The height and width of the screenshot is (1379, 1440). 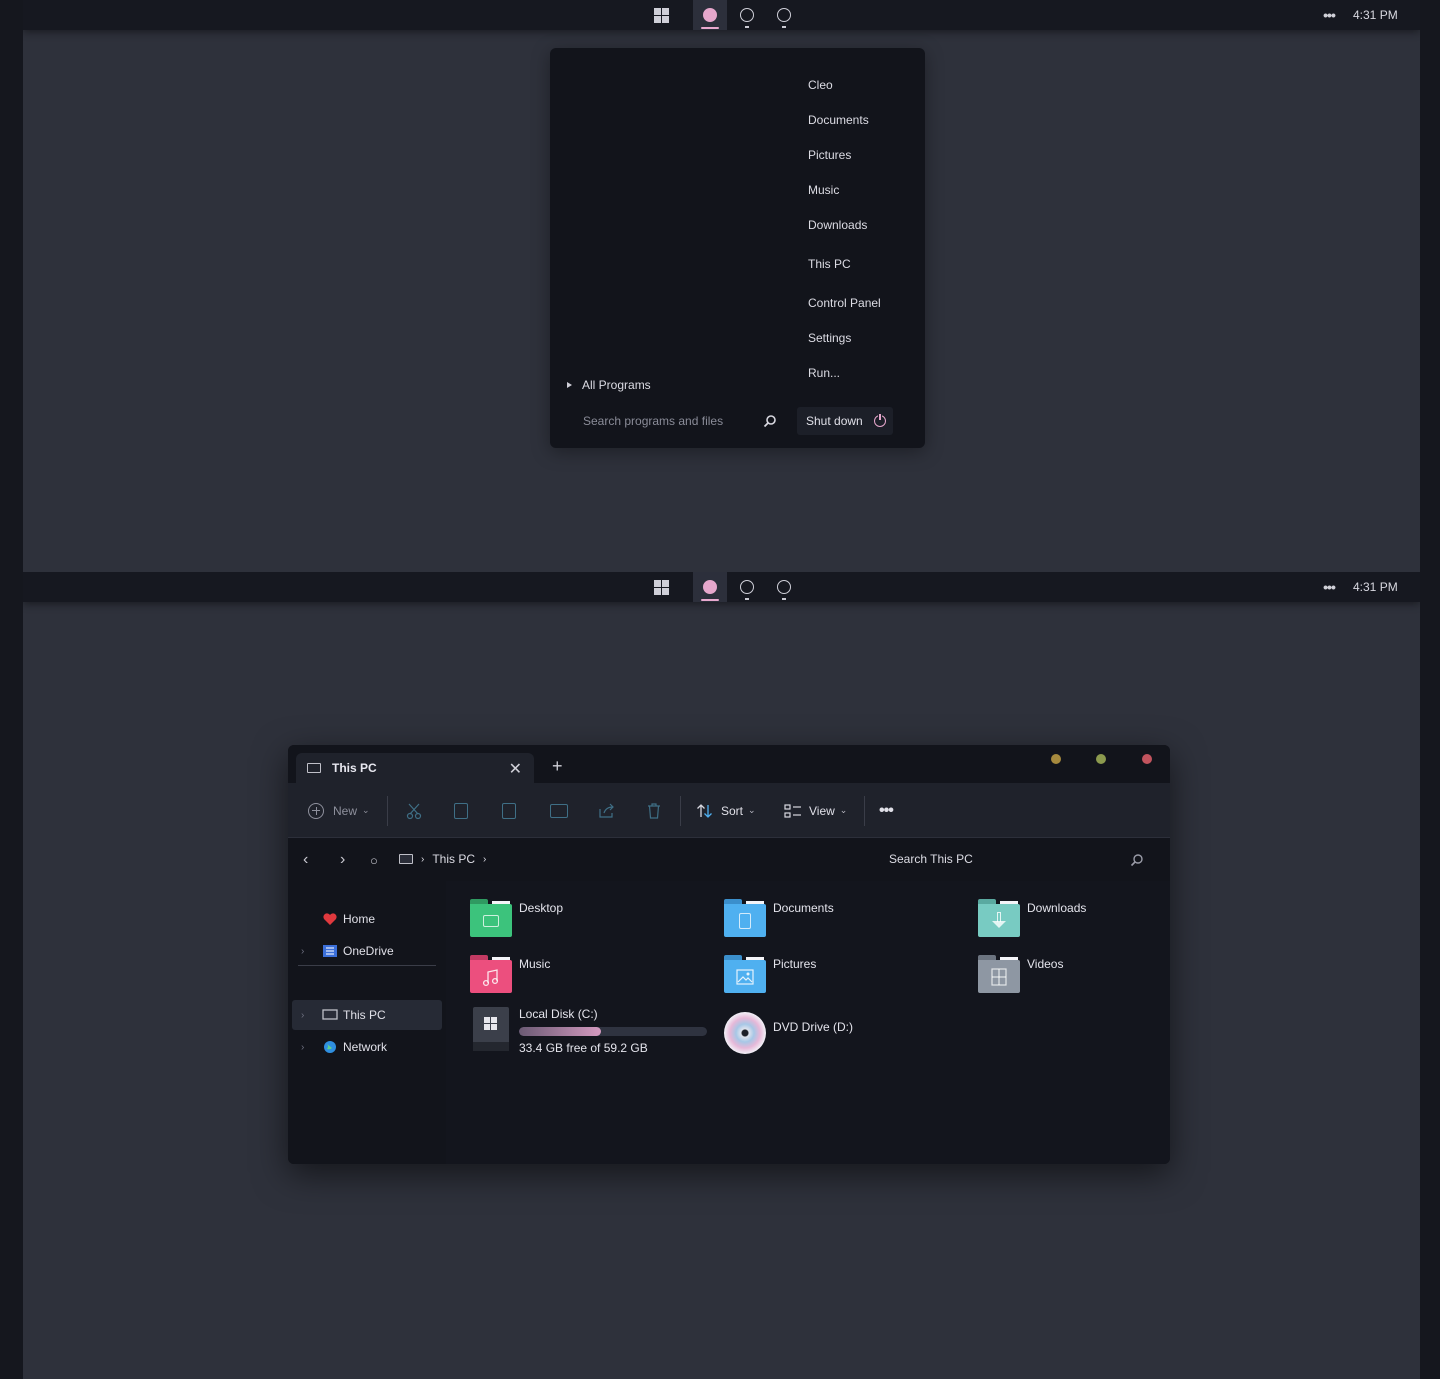 What do you see at coordinates (1032, 918) in the screenshot?
I see `folder-downloads: Downloads` at bounding box center [1032, 918].